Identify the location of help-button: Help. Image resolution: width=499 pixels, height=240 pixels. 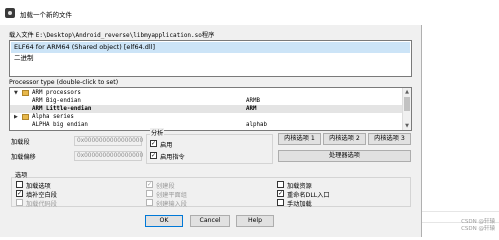
(255, 221).